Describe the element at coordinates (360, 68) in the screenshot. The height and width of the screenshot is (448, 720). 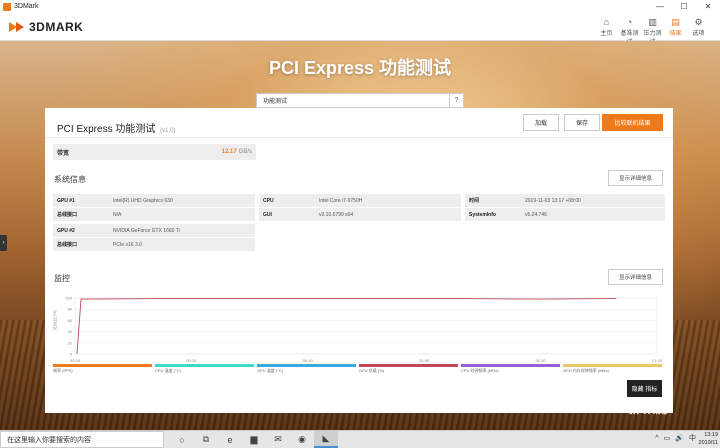
I see `banner-title: PCI Express 功能测试` at that location.